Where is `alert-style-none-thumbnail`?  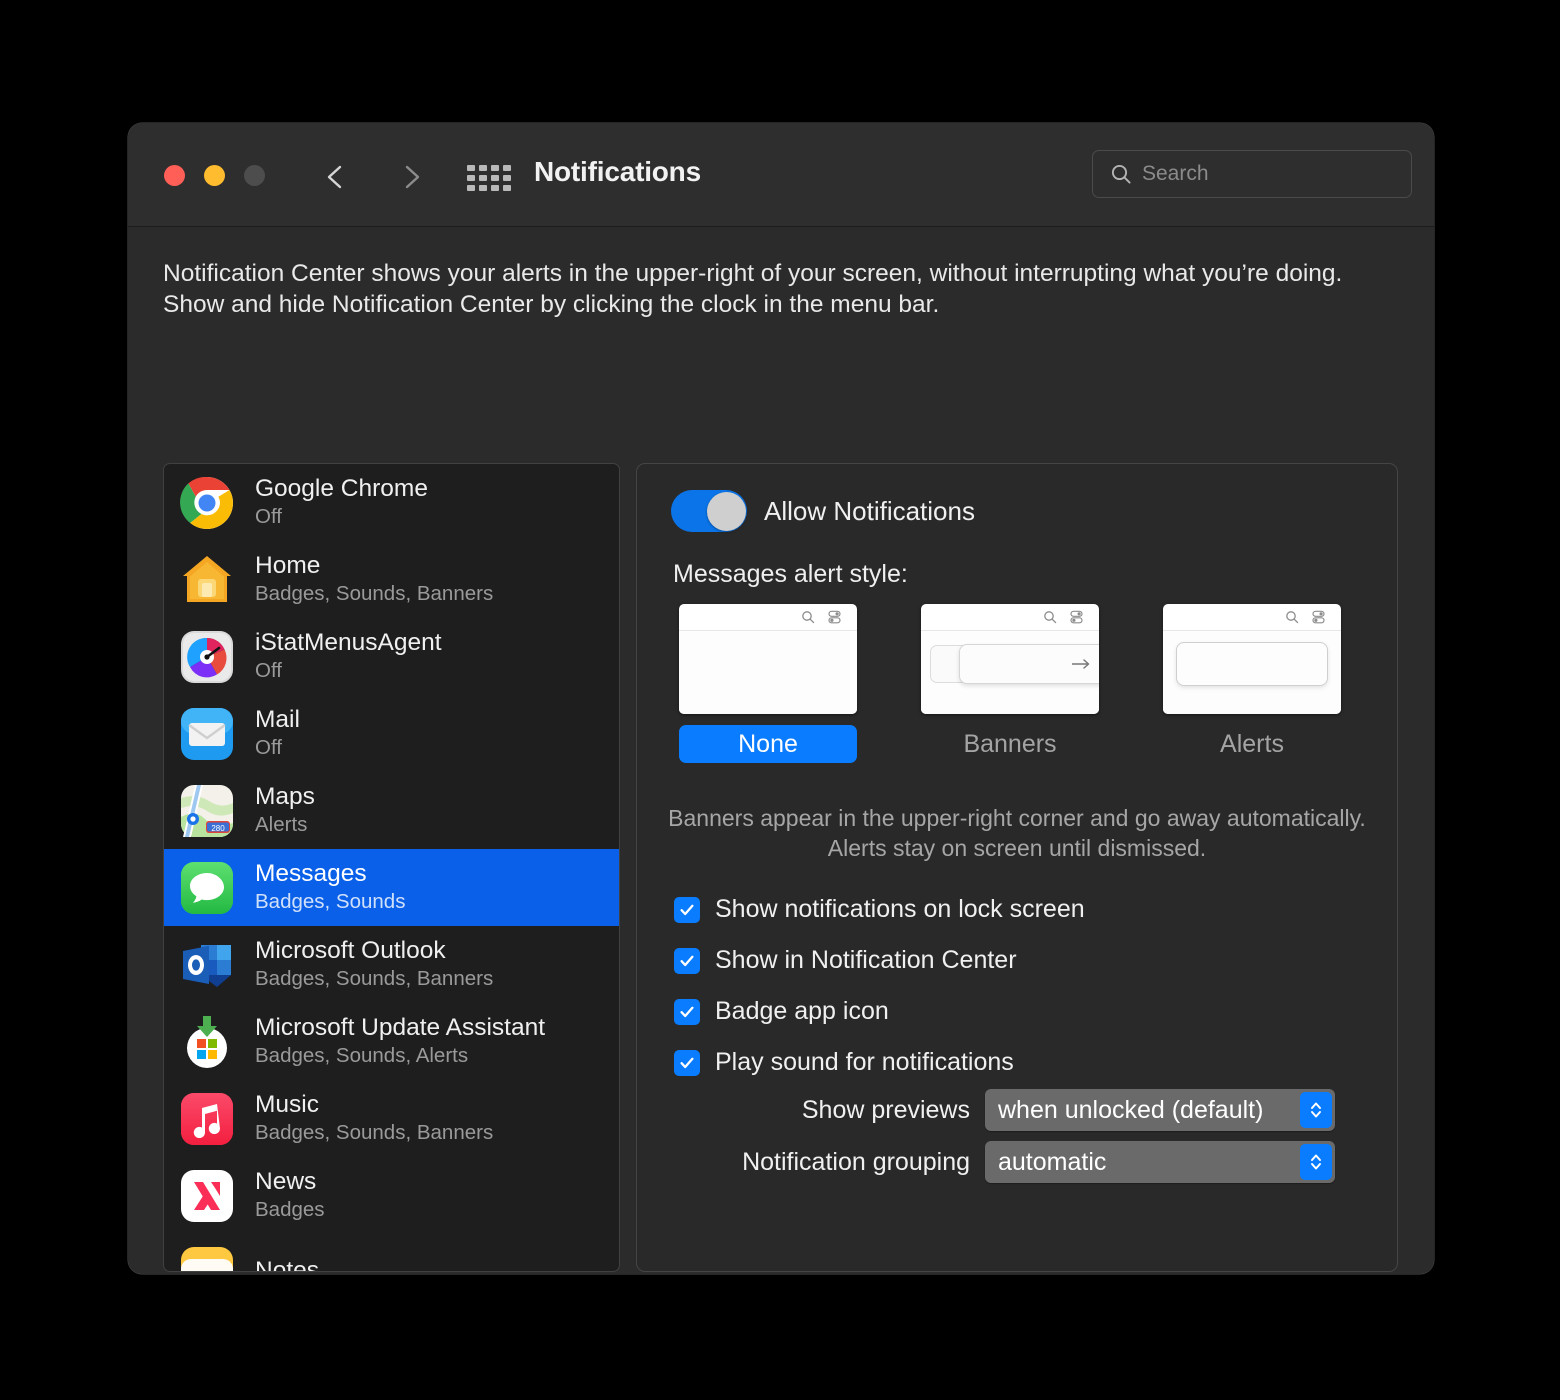 alert-style-none-thumbnail is located at coordinates (768, 659).